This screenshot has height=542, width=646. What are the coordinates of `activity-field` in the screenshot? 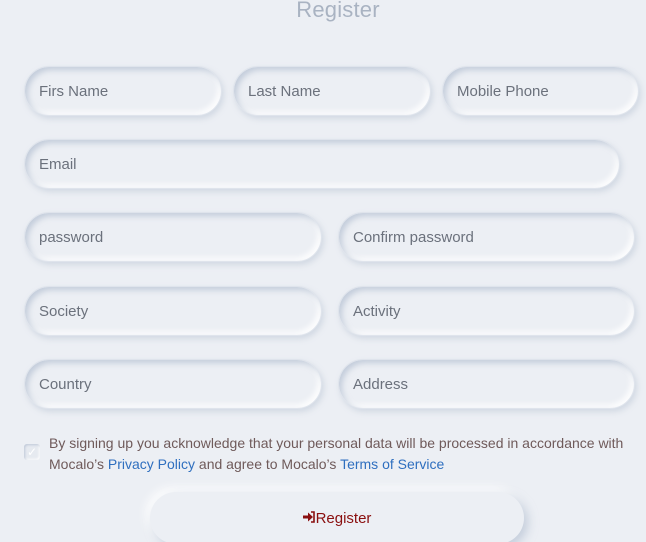 It's located at (486, 311).